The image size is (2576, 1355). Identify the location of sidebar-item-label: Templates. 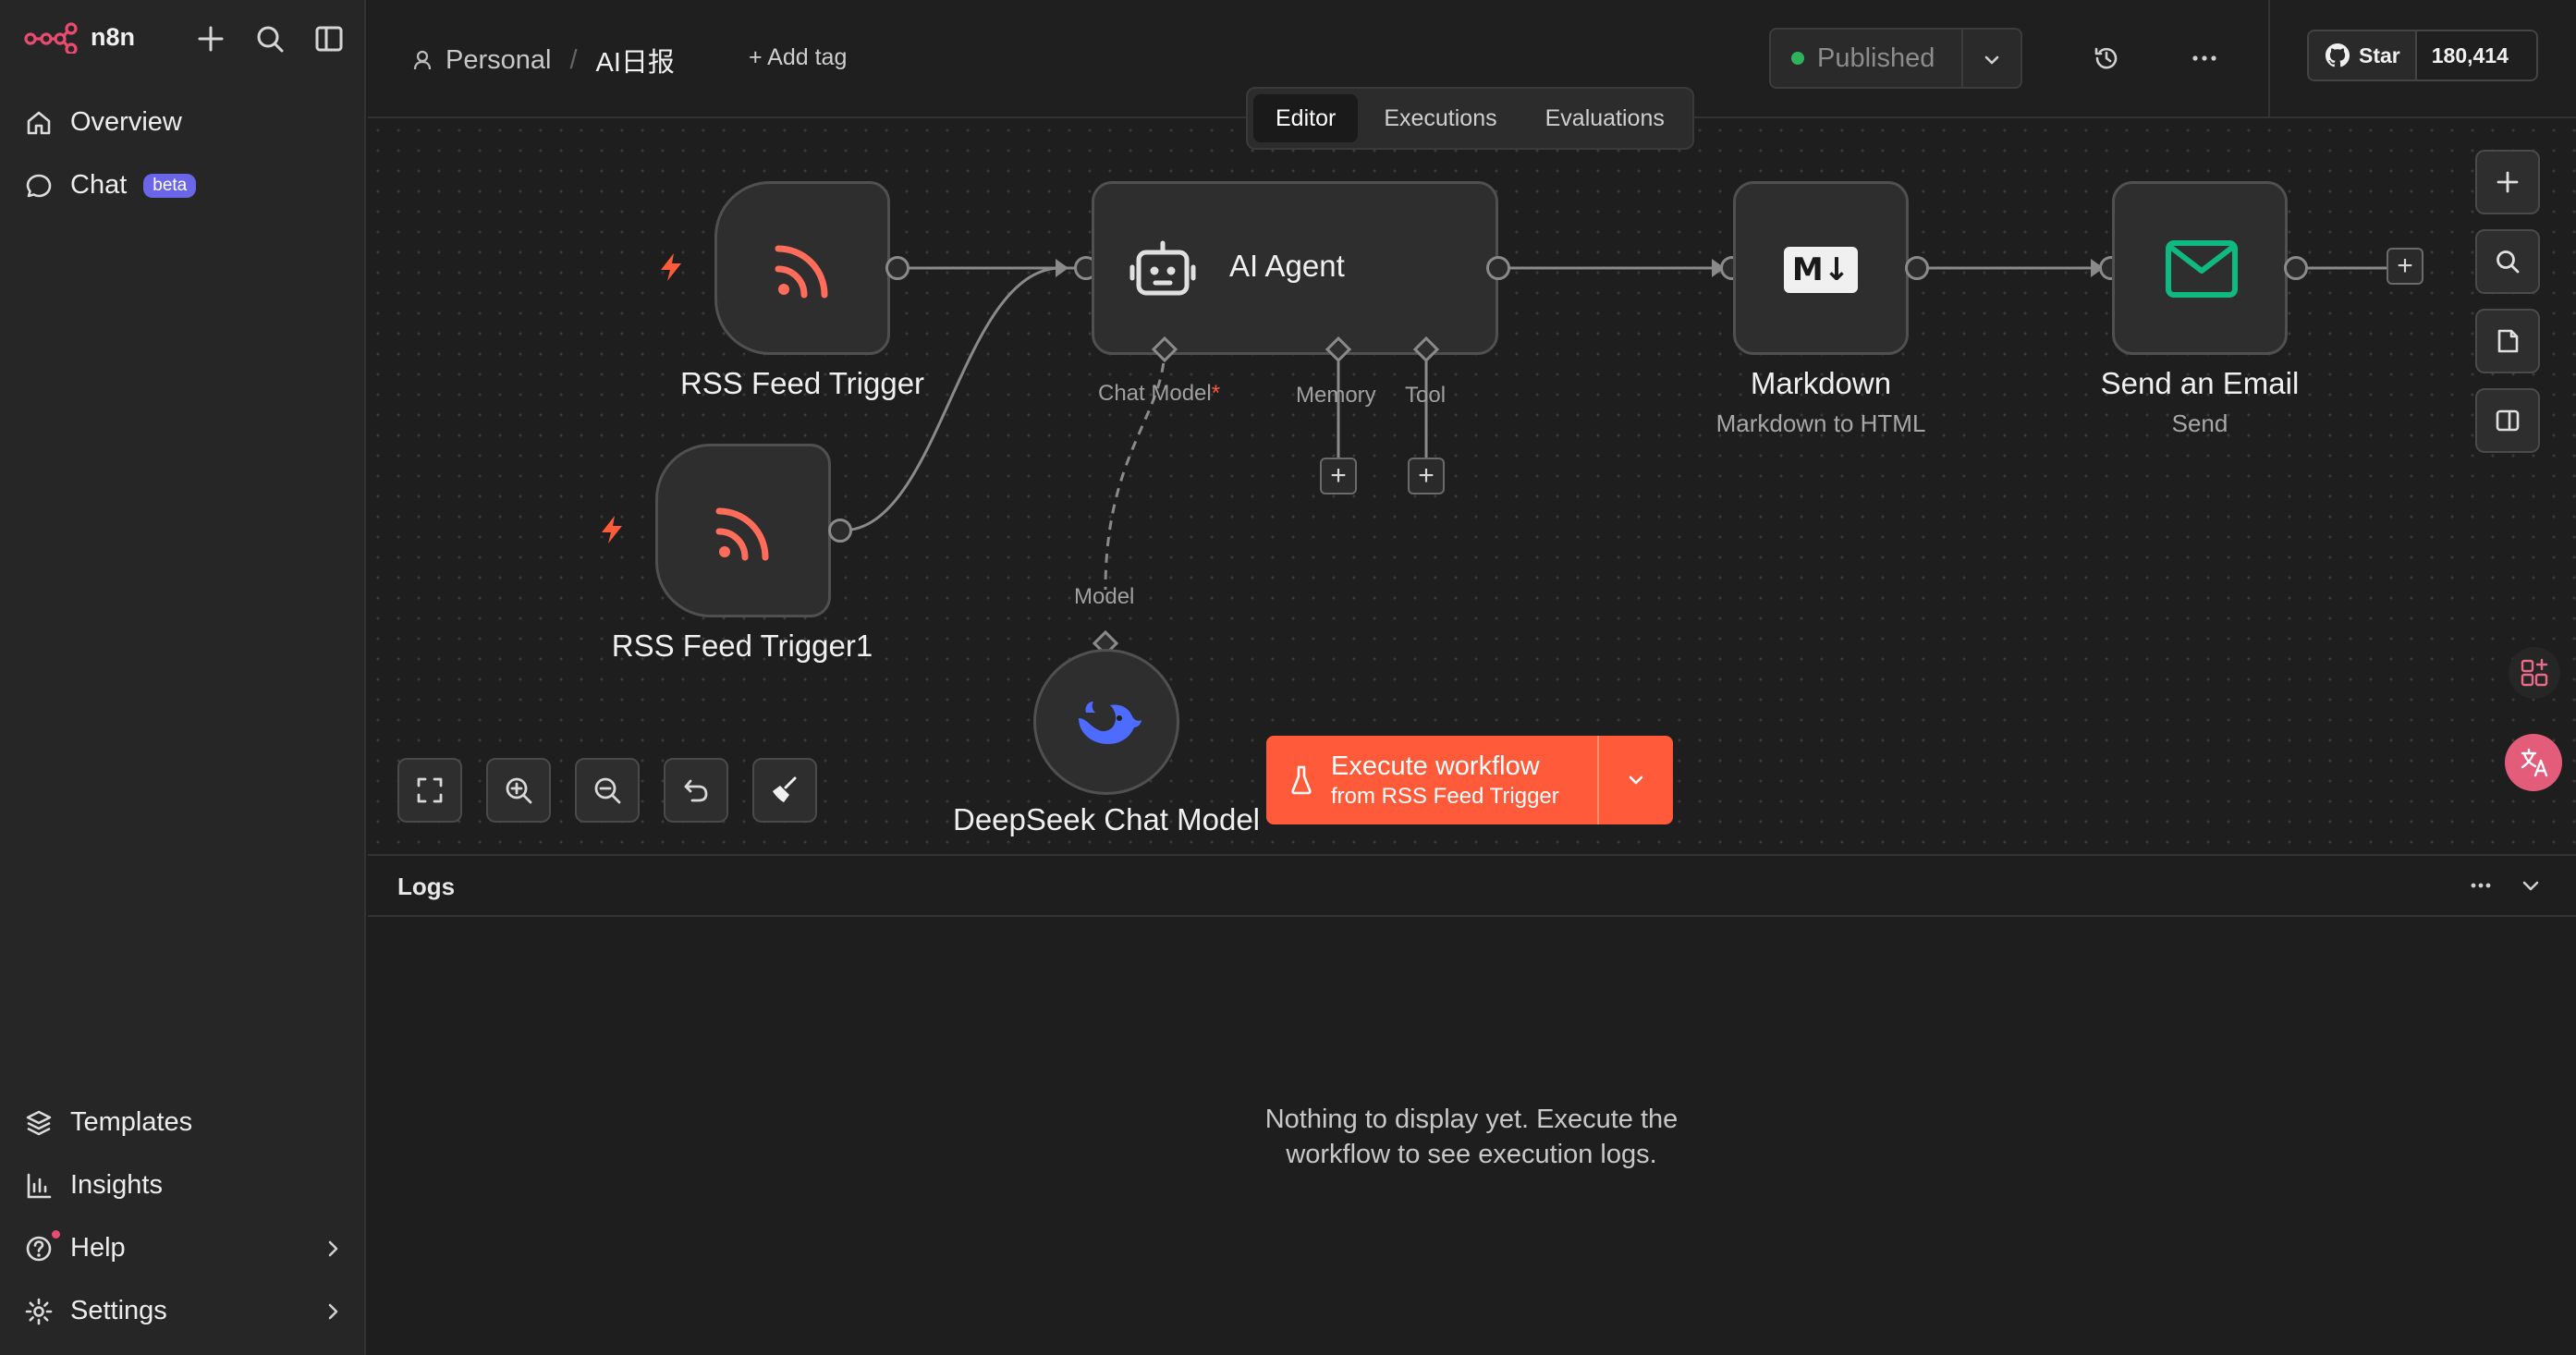
(131, 1122).